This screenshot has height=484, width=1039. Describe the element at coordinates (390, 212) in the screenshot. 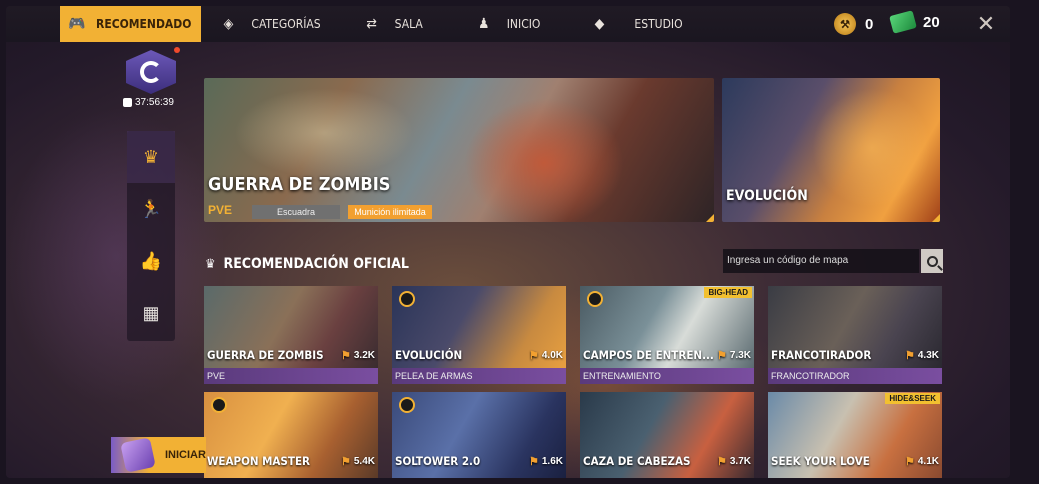

I see `ammo-chip: Munición ilimitada` at that location.